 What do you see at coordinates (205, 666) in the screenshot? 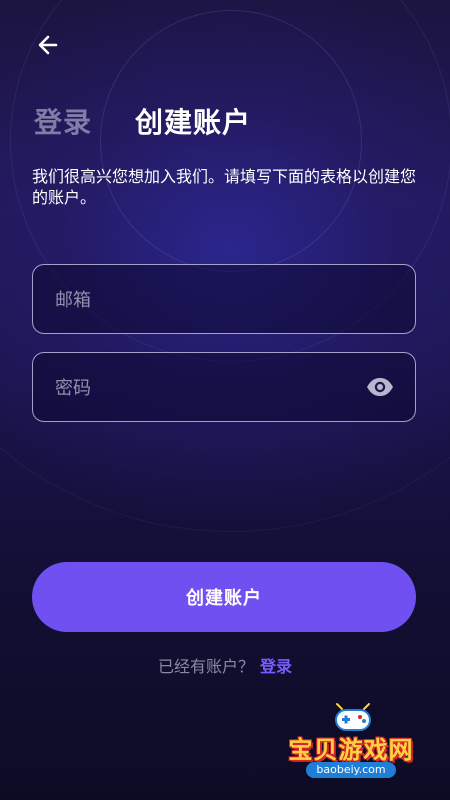
I see `login-prompt-text: 已经有账户？` at bounding box center [205, 666].